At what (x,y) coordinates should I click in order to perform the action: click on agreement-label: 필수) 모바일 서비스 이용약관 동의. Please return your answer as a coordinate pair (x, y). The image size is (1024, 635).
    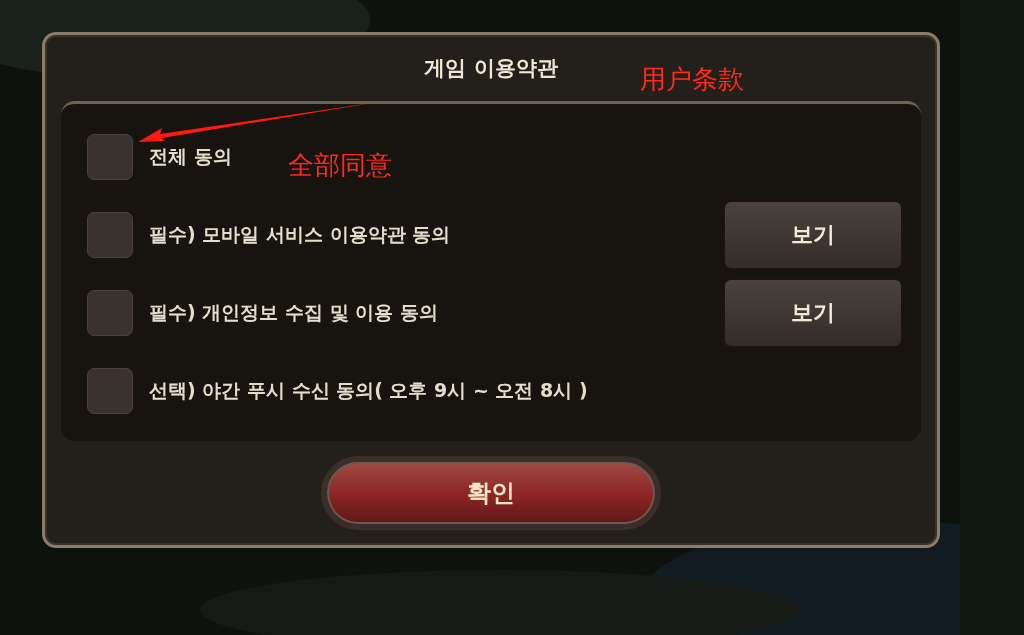
    Looking at the image, I should click on (300, 234).